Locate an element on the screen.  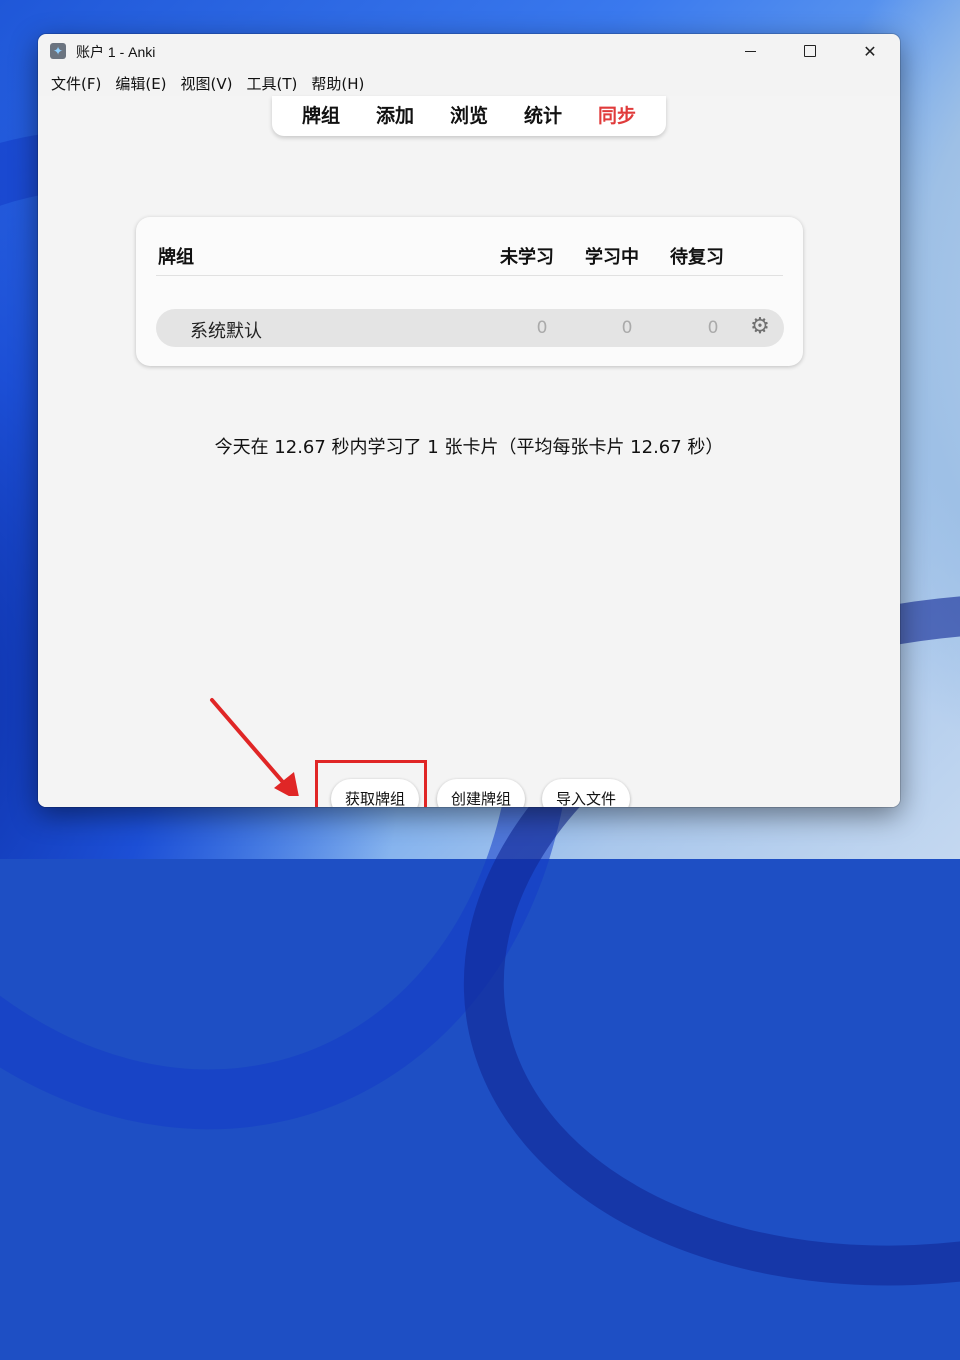
tab-browse: 浏览 is located at coordinates (469, 116).